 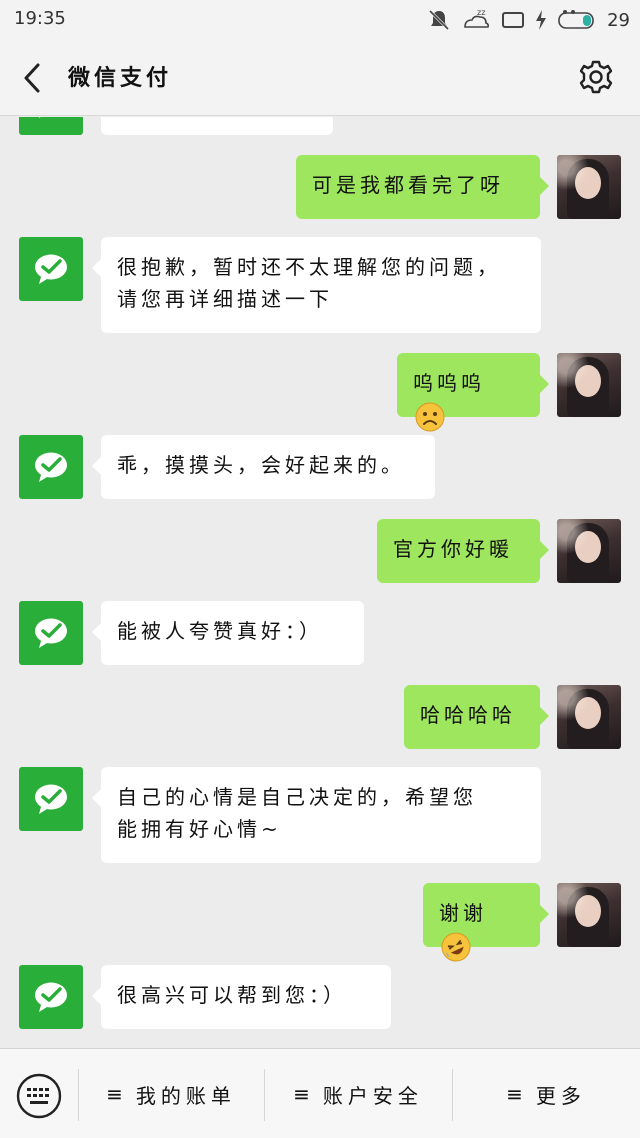 I want to click on battery-icon, so click(x=576, y=19).